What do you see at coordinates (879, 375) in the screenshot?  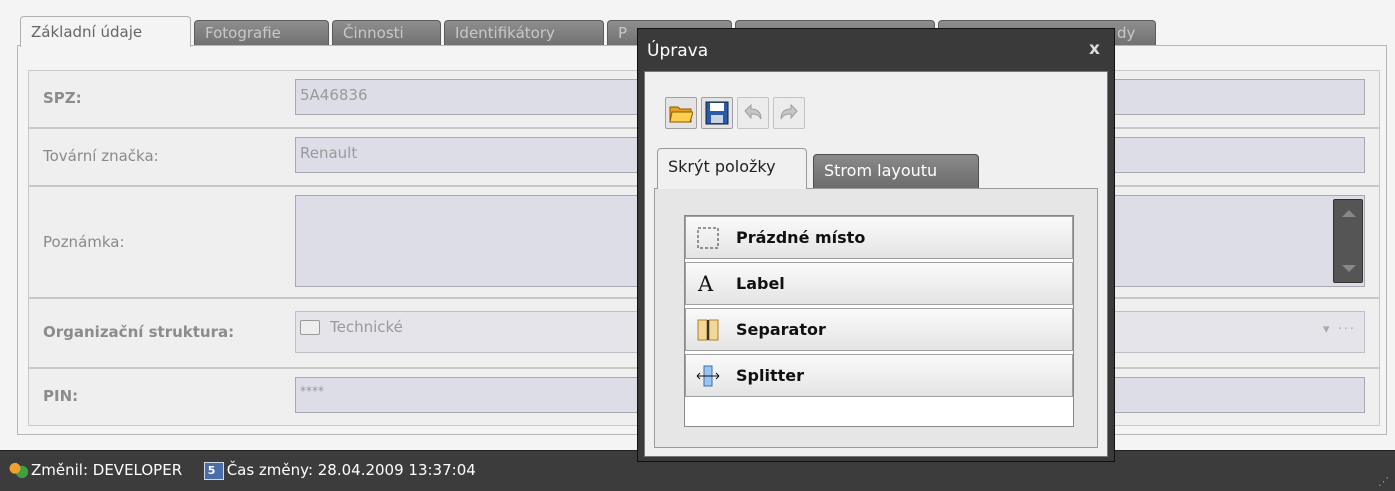 I see `list-item-splitter: Splitter` at bounding box center [879, 375].